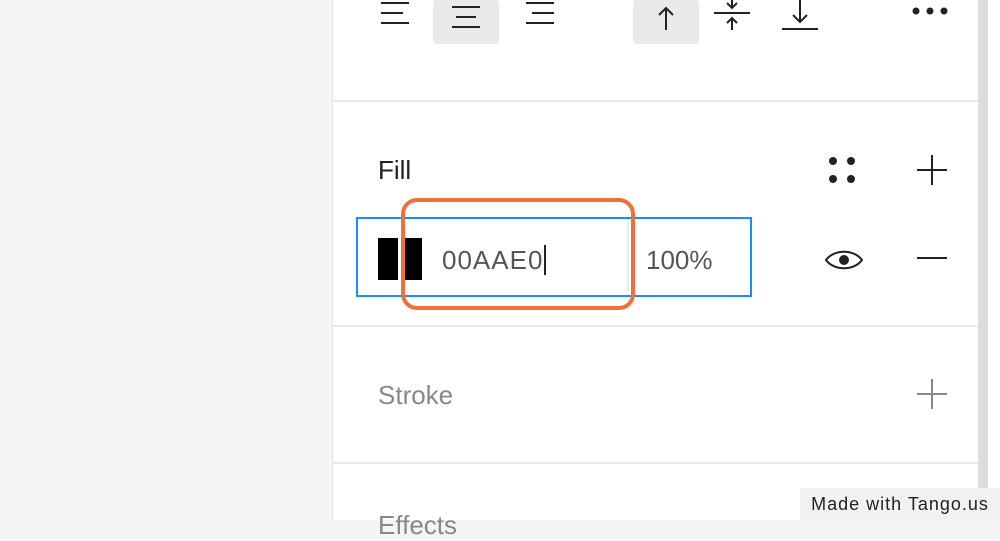 The height and width of the screenshot is (541, 1000). What do you see at coordinates (399, 259) in the screenshot?
I see `swatch-divider` at bounding box center [399, 259].